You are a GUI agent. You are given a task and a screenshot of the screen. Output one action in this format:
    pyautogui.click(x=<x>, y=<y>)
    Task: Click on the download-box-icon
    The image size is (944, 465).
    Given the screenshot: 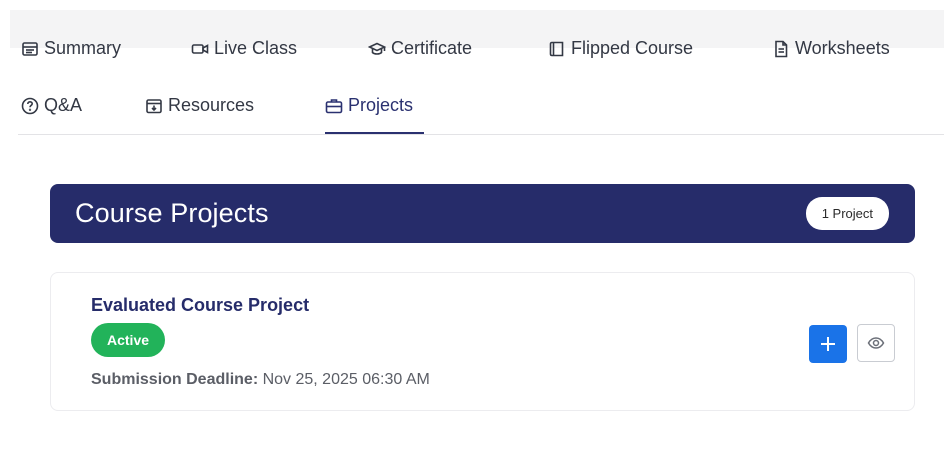 What is the action you would take?
    pyautogui.click(x=154, y=105)
    